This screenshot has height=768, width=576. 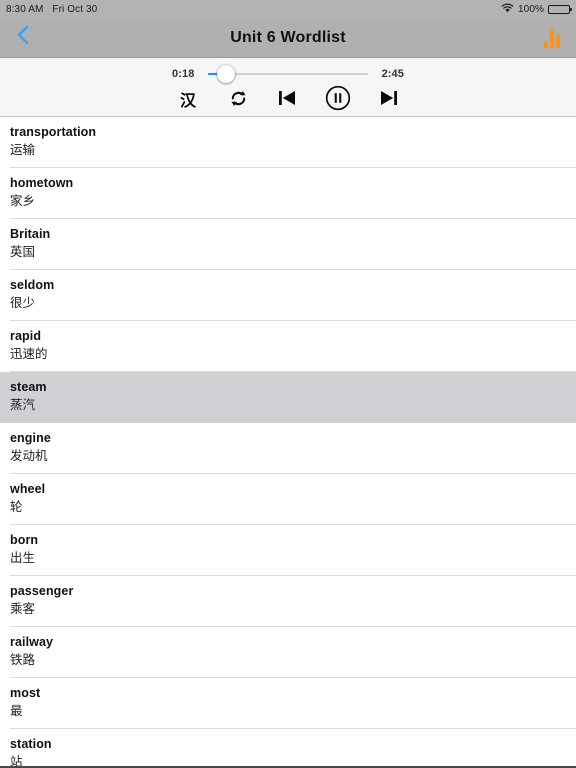 I want to click on status-bar-right: 100%, so click(x=536, y=9).